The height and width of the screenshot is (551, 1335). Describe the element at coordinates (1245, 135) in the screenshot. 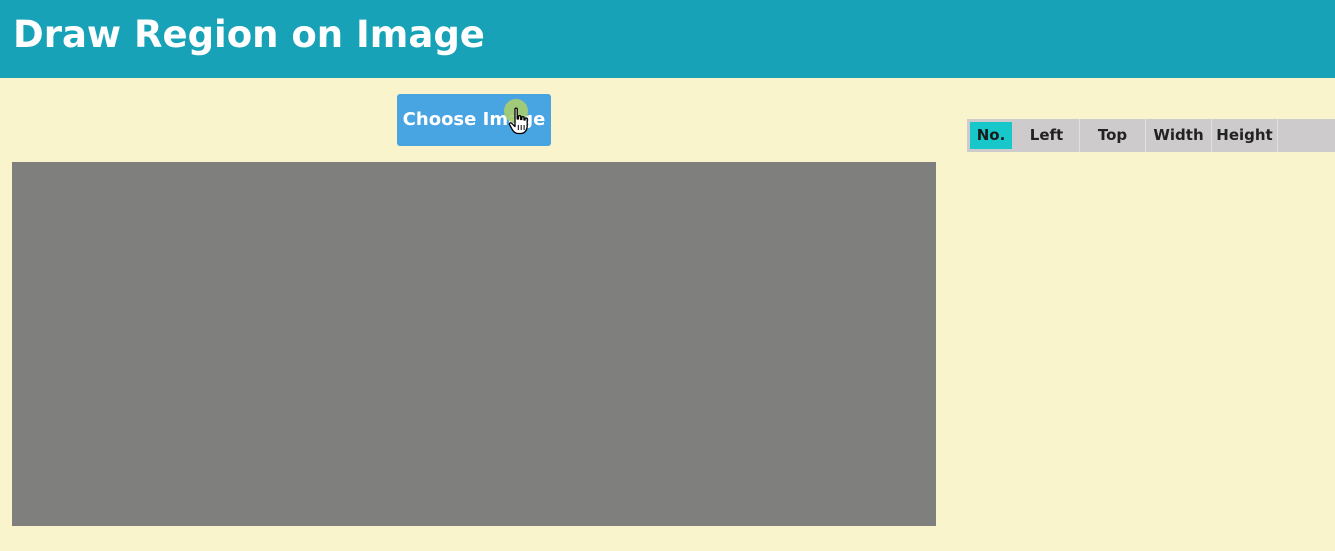

I see `column-header-height: Height` at that location.